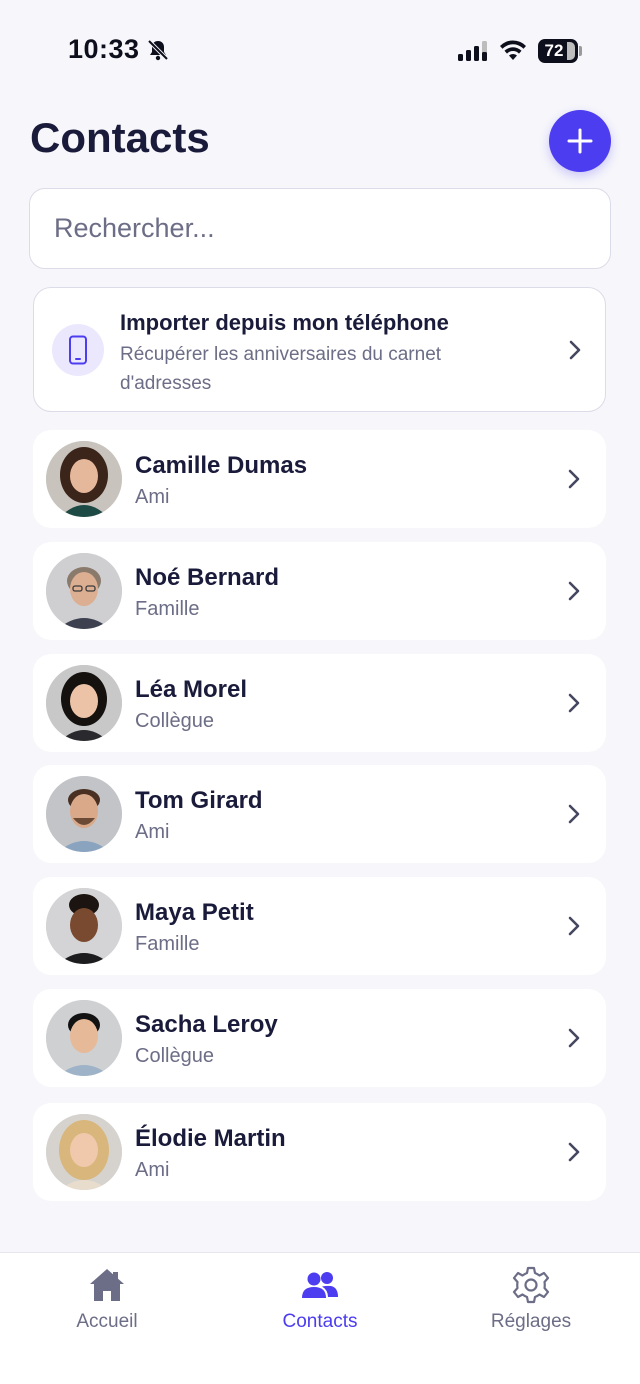 The height and width of the screenshot is (1384, 640). What do you see at coordinates (107, 1303) in the screenshot?
I see `tab-accueil: Accueil` at bounding box center [107, 1303].